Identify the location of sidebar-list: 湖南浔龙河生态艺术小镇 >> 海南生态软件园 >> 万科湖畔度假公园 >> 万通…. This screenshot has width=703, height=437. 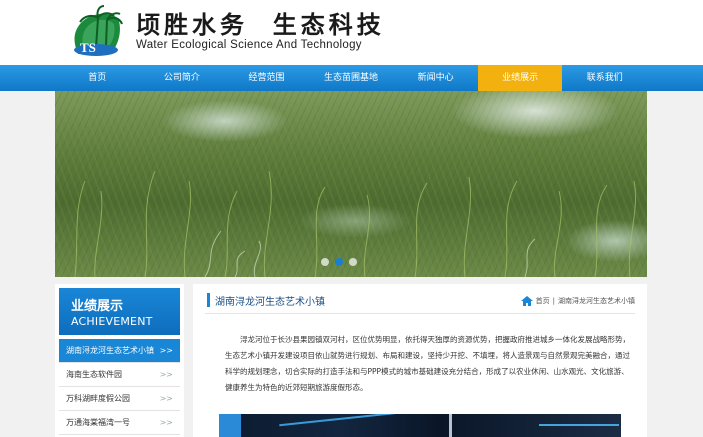
(119, 387).